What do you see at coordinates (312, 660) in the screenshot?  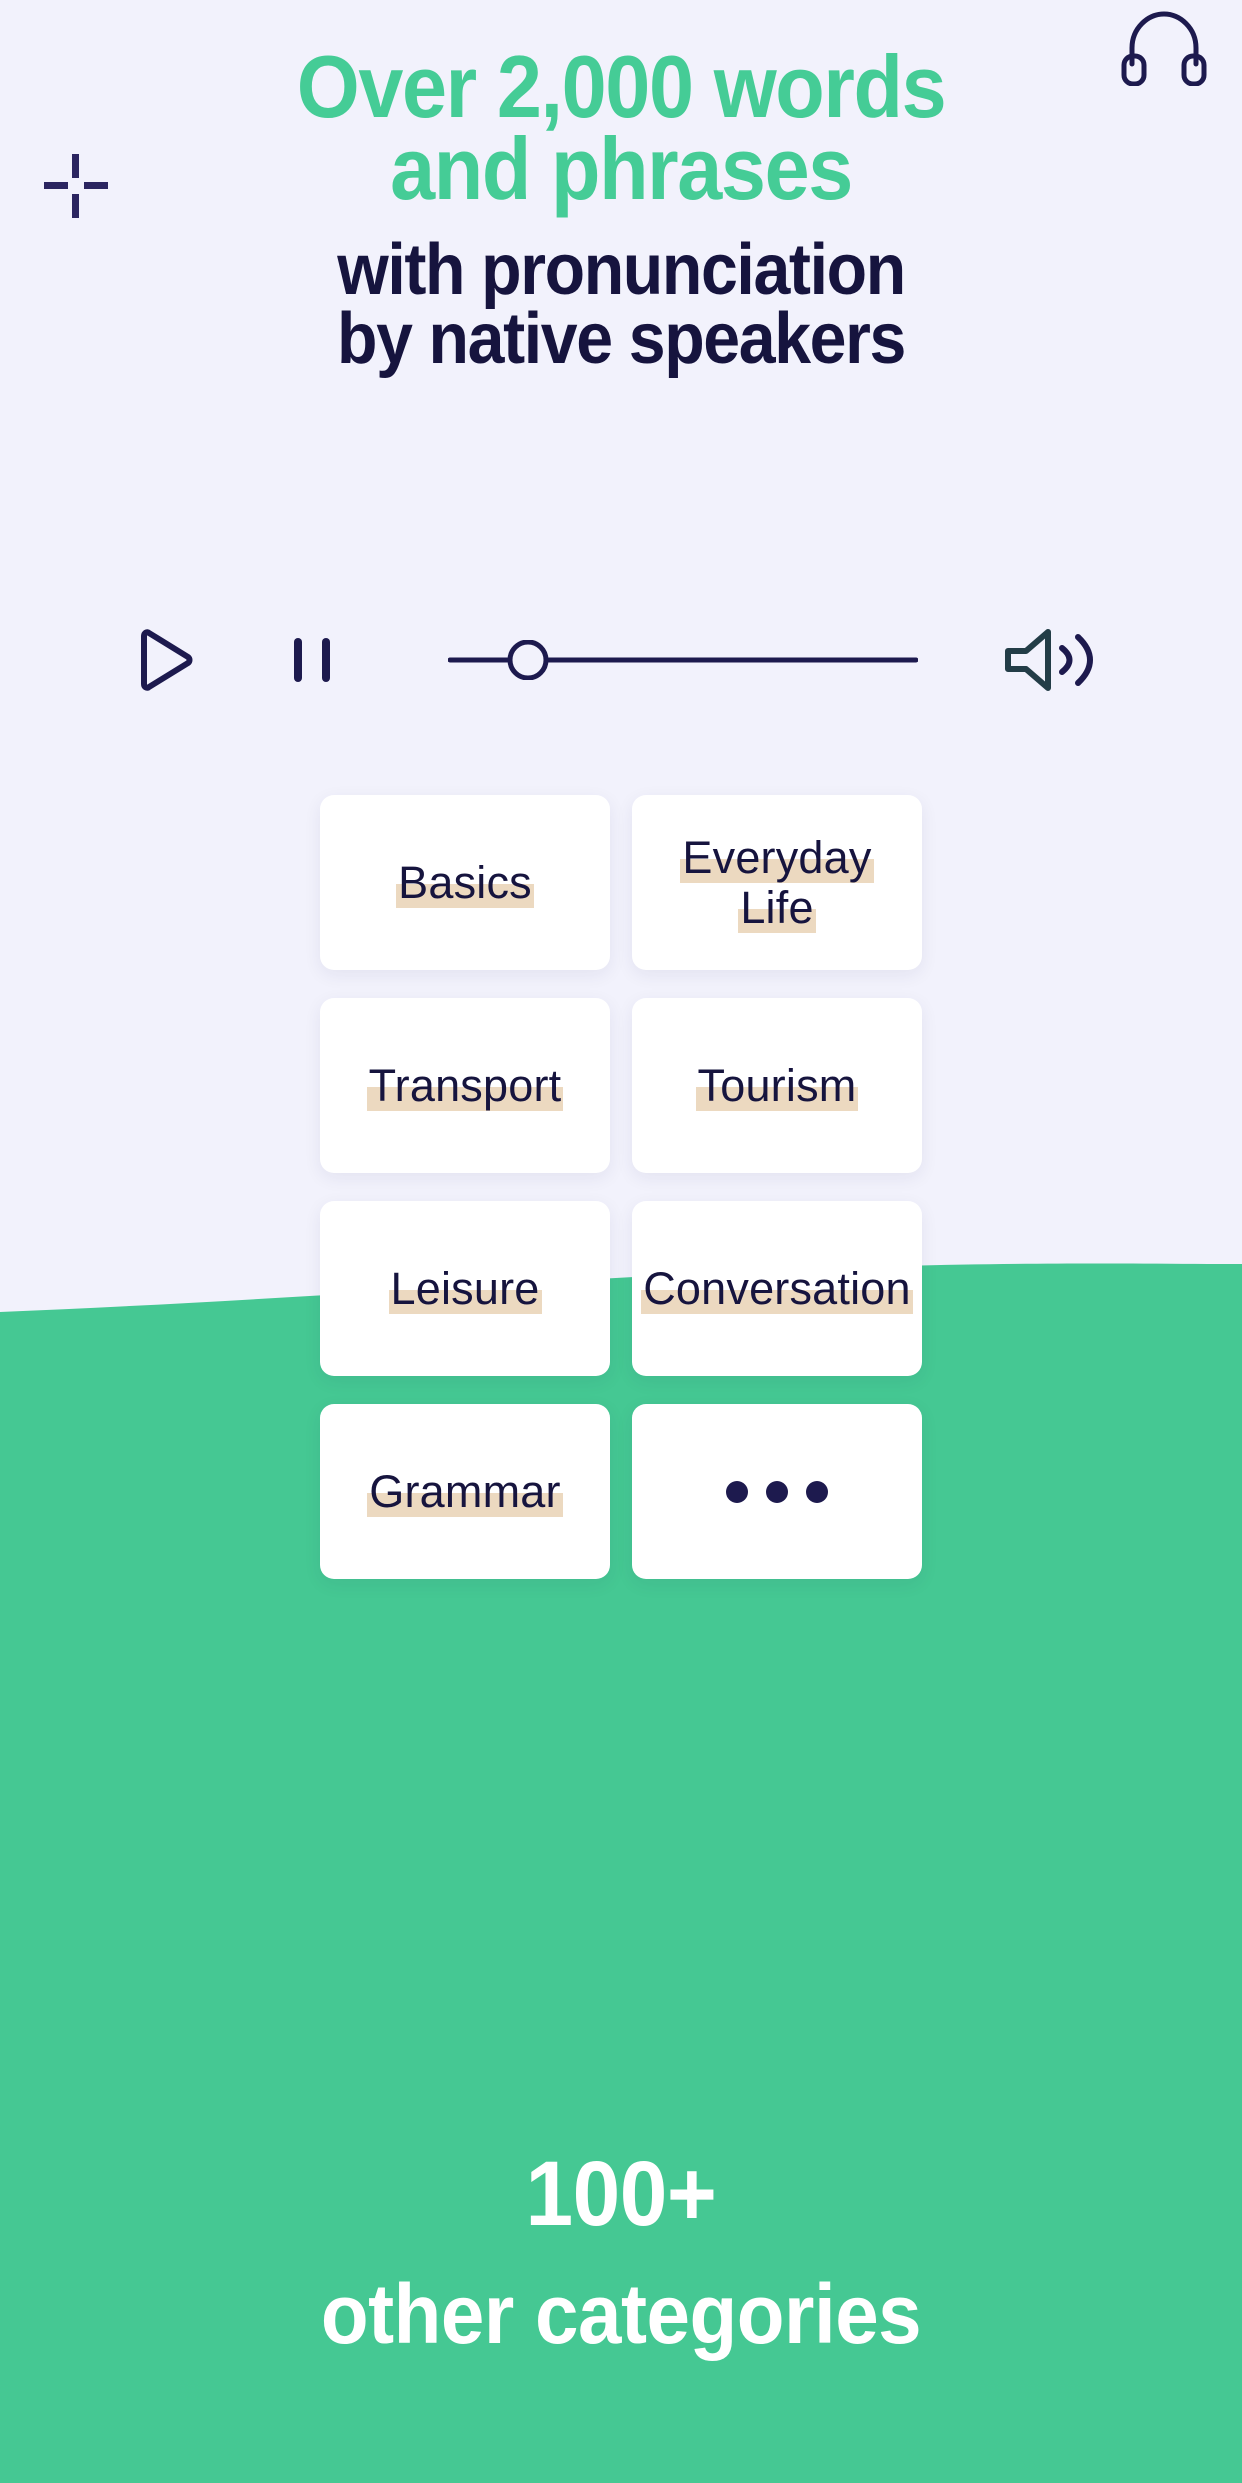 I see `pause-icon` at bounding box center [312, 660].